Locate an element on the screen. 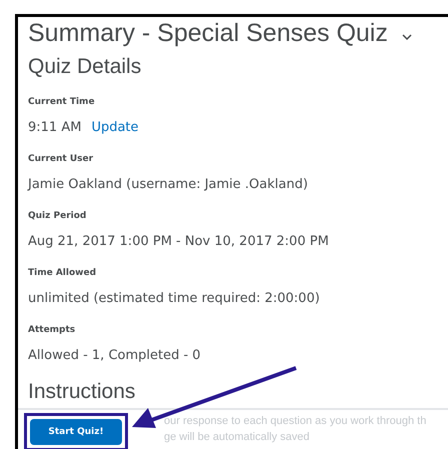  detail-value: Jamie Oakland (username: Jamie .Oakland) is located at coordinates (168, 185).